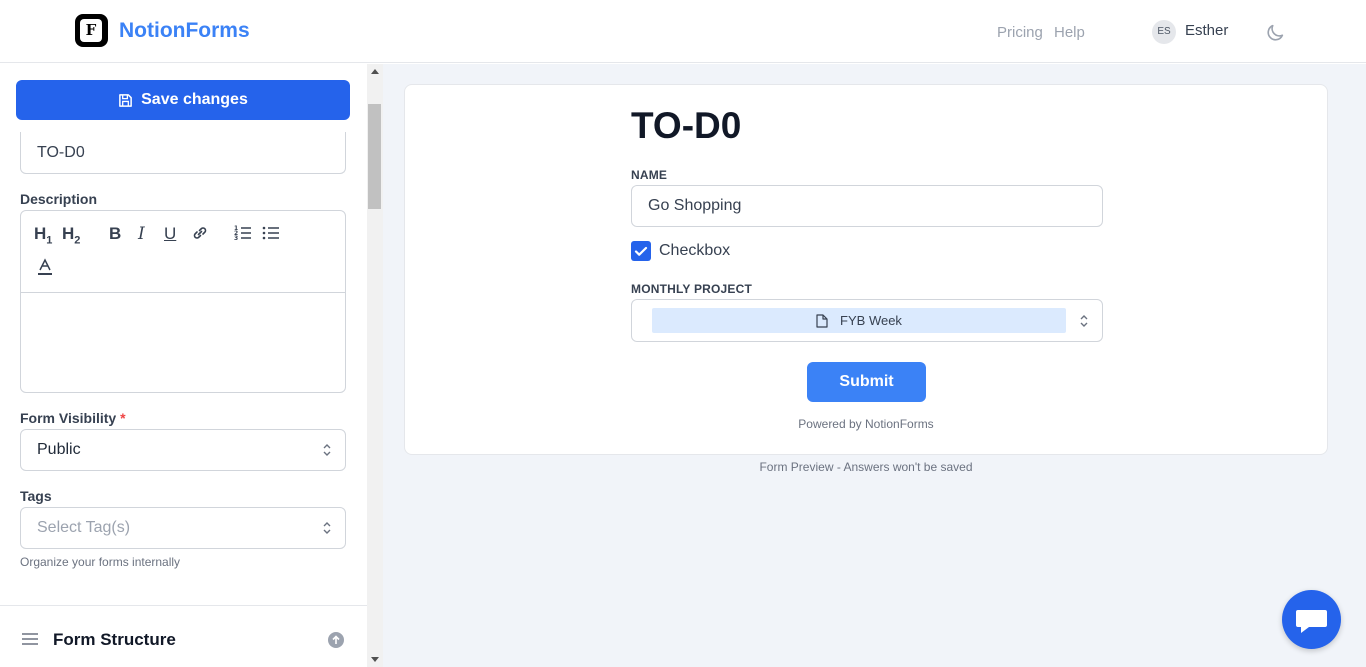 The image size is (1366, 667). What do you see at coordinates (236, 238) in the screenshot?
I see `svg-text: 3` at bounding box center [236, 238].